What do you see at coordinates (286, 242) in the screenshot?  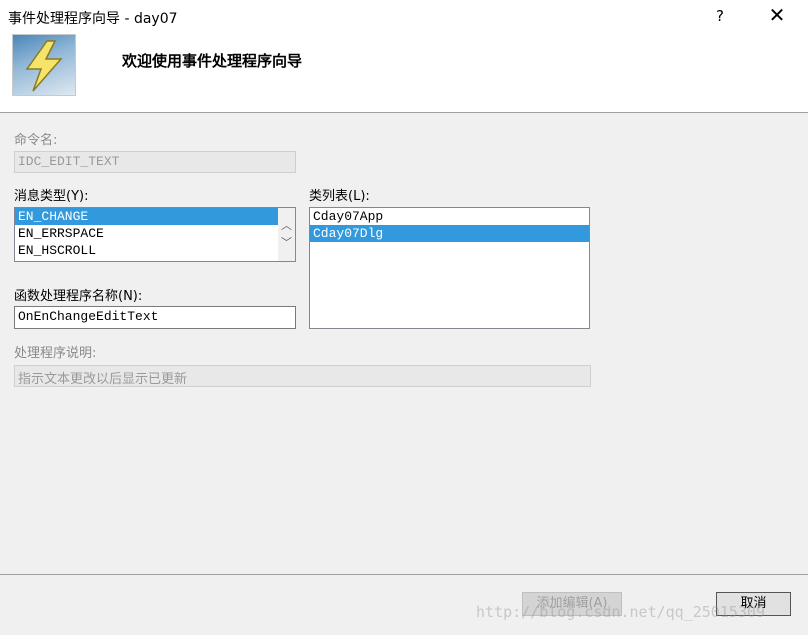 I see `chevron-down-icon: ﹀` at bounding box center [286, 242].